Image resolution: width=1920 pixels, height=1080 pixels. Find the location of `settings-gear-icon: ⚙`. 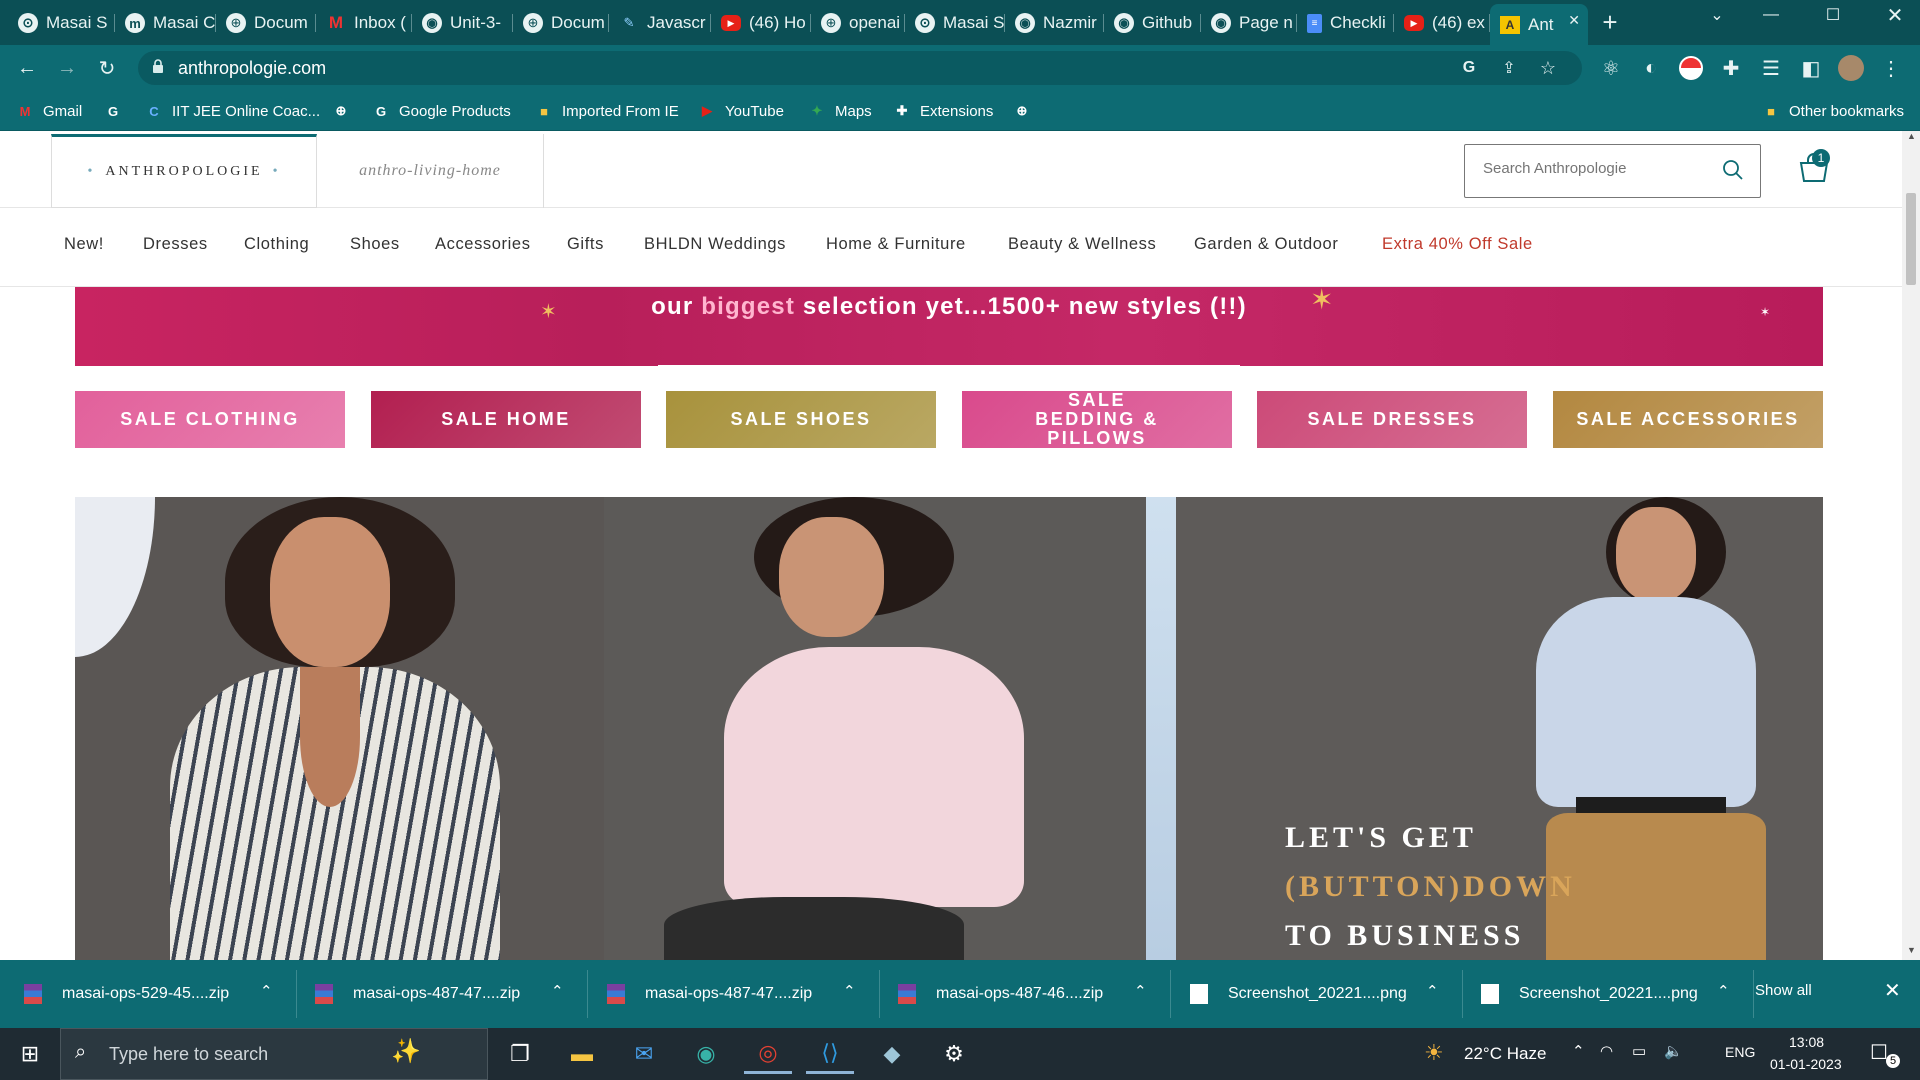

settings-gear-icon: ⚙ is located at coordinates (954, 1054).